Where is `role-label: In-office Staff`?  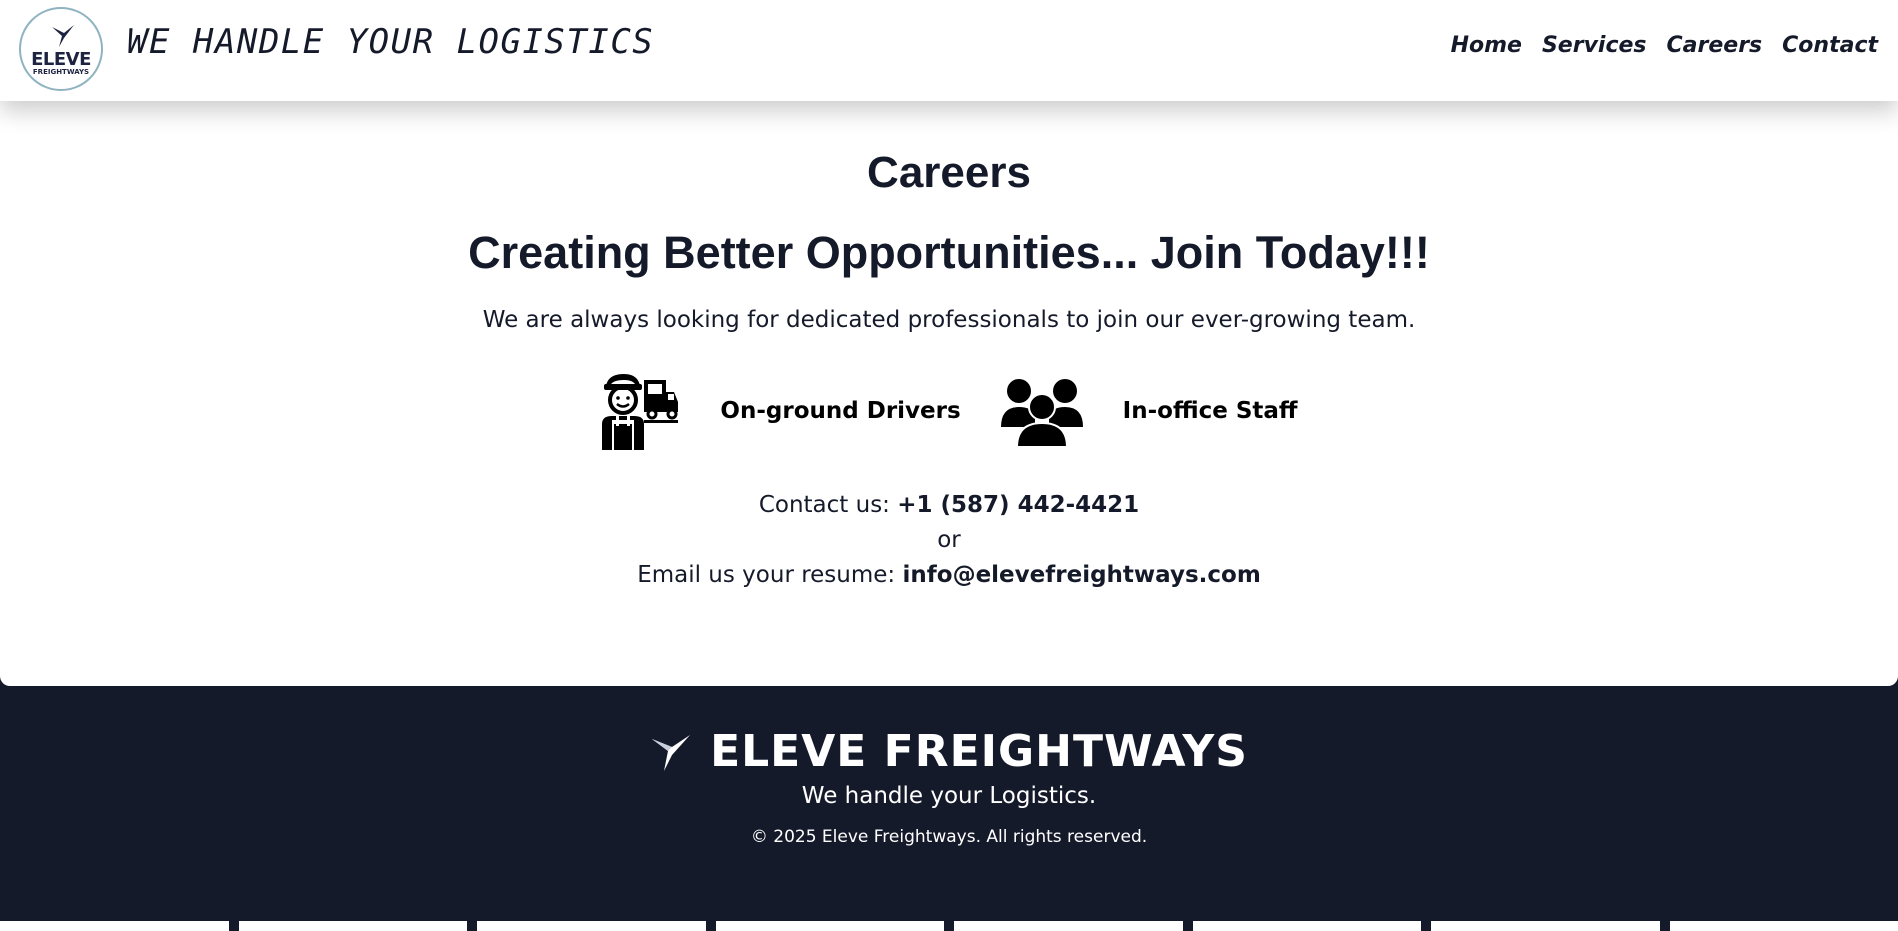 role-label: In-office Staff is located at coordinates (1210, 411).